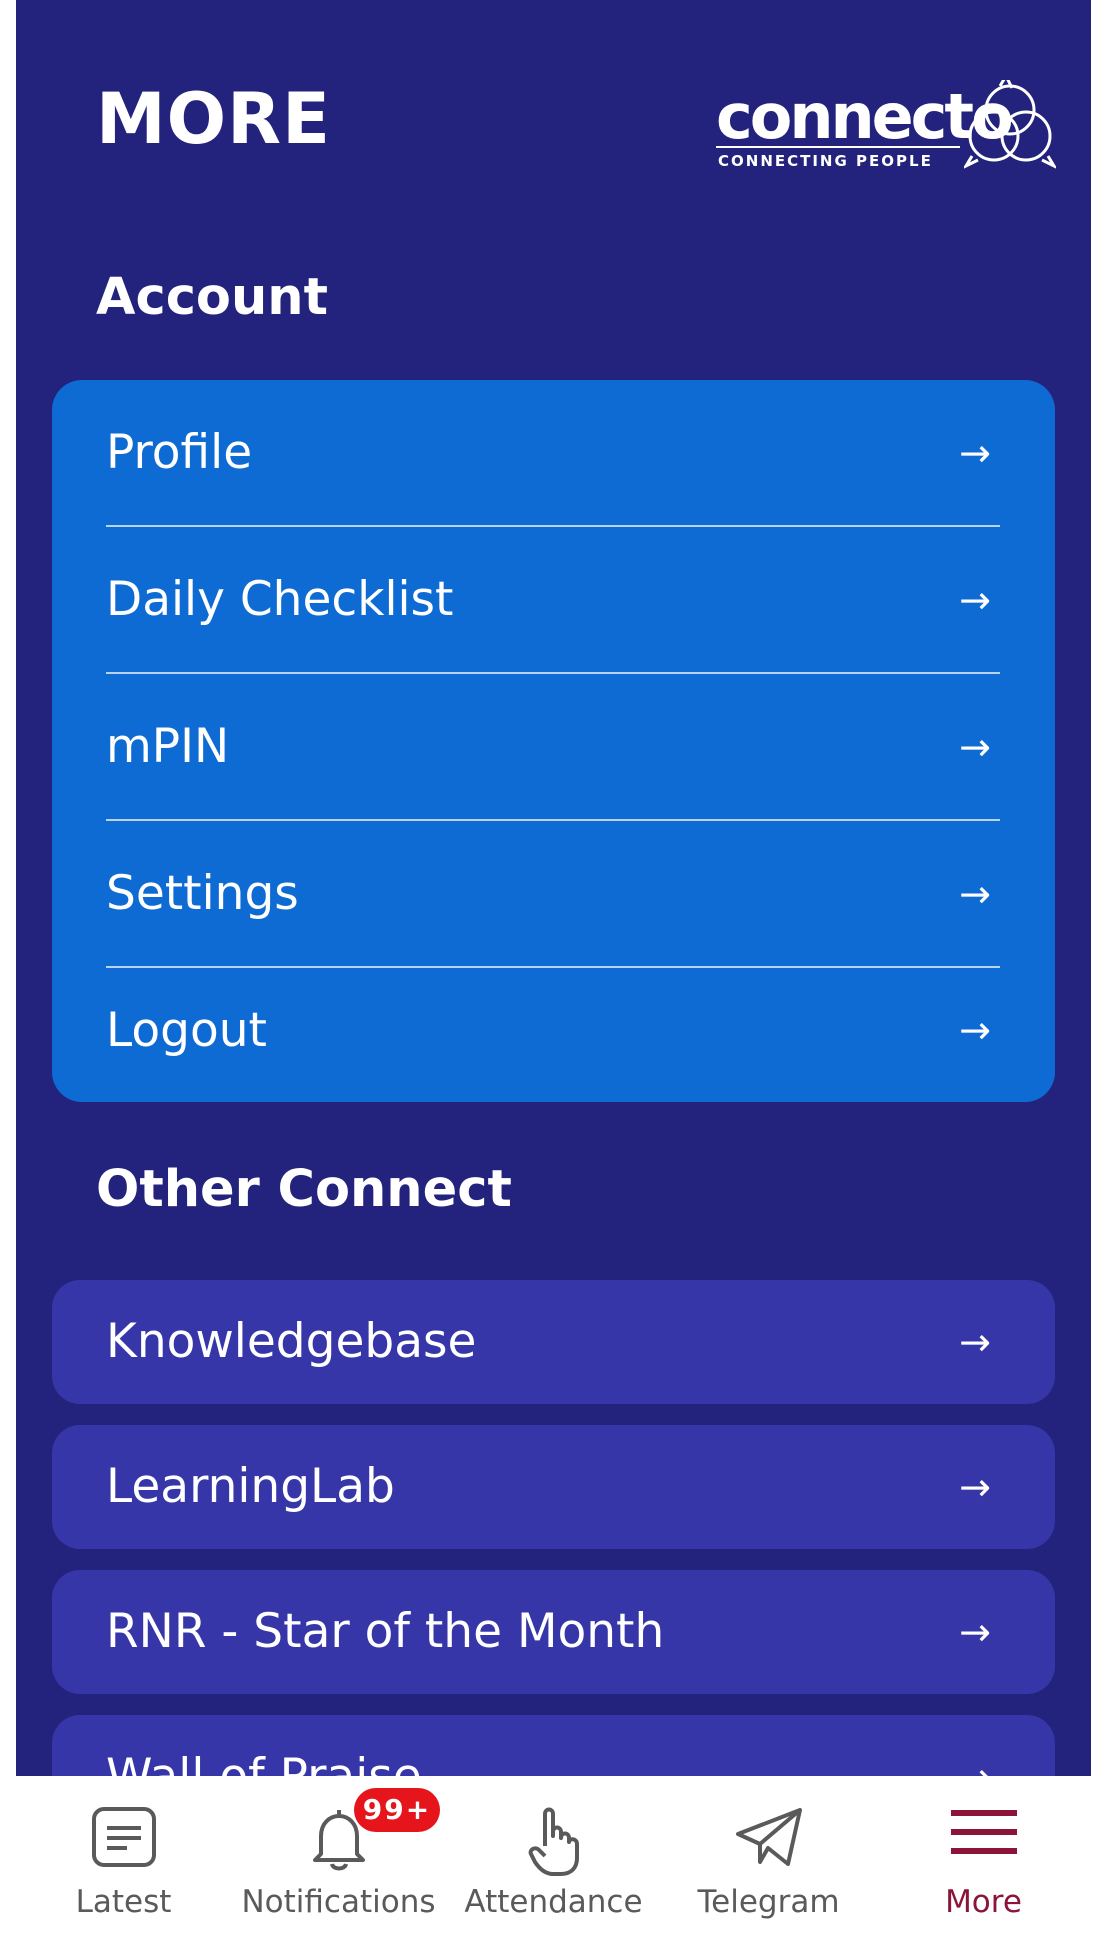 The height and width of the screenshot is (1943, 1115). I want to click on menu-item-label: Settings, so click(202, 893).